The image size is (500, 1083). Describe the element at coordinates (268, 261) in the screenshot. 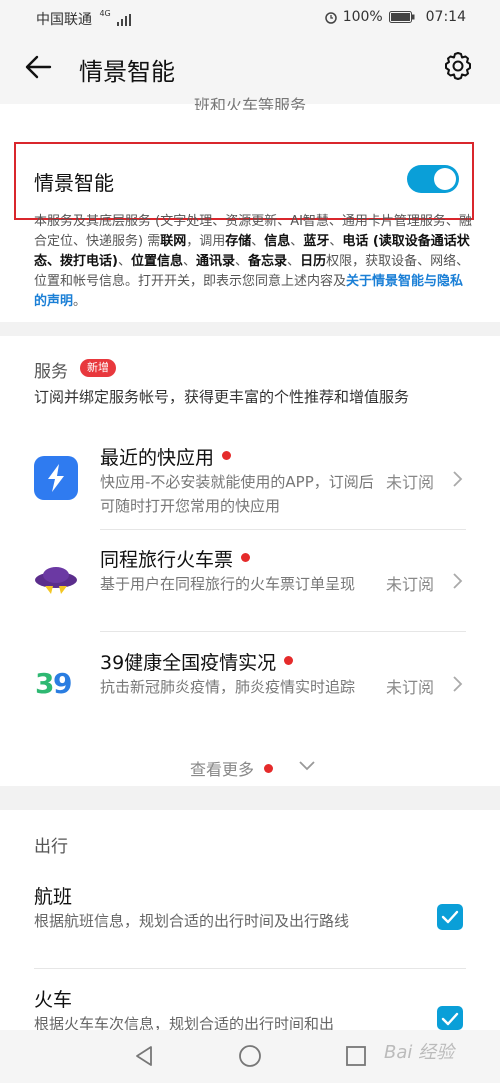

I see `notice-permission-term: 备忘录` at that location.